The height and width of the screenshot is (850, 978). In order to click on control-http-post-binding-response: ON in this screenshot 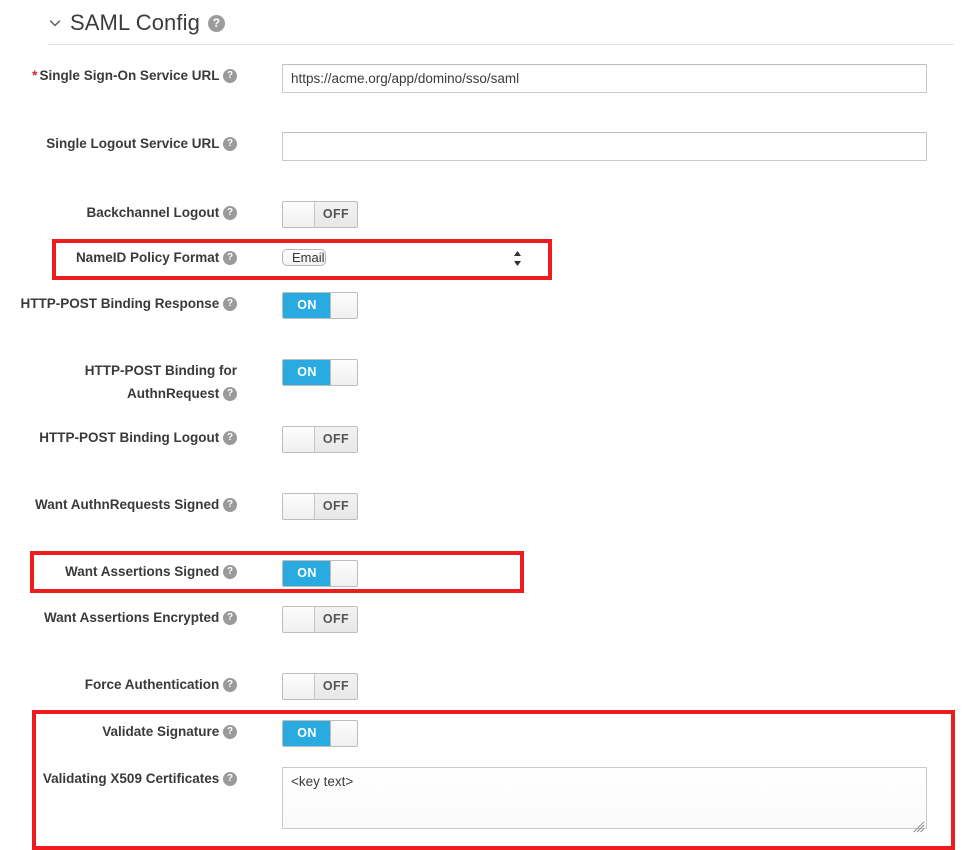, I will do `click(630, 305)`.